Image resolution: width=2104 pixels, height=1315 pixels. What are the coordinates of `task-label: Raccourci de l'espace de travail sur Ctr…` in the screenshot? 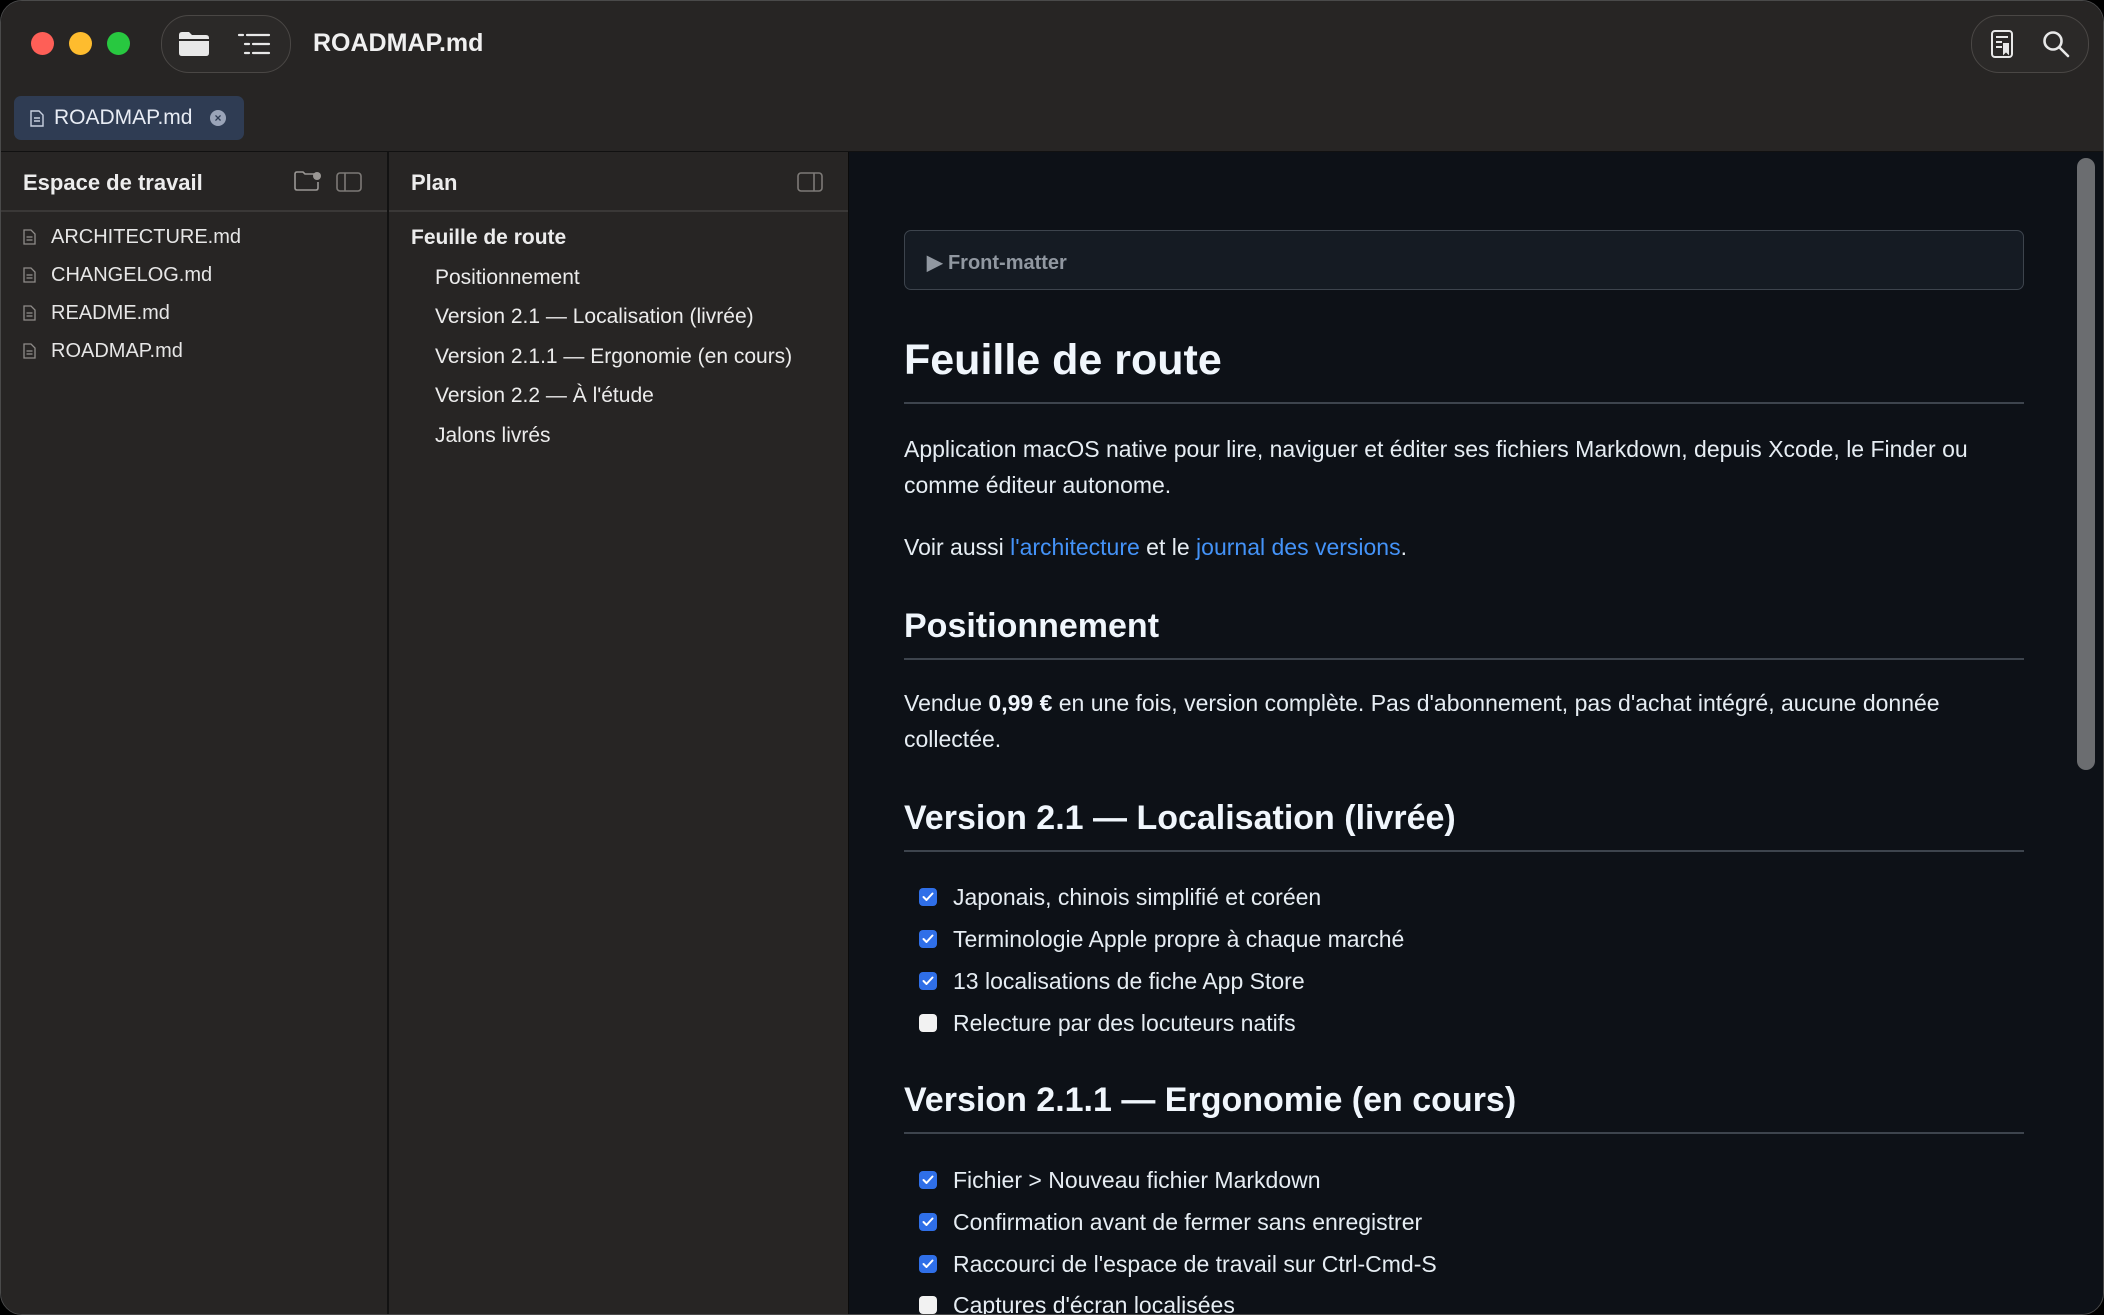 It's located at (1195, 1263).